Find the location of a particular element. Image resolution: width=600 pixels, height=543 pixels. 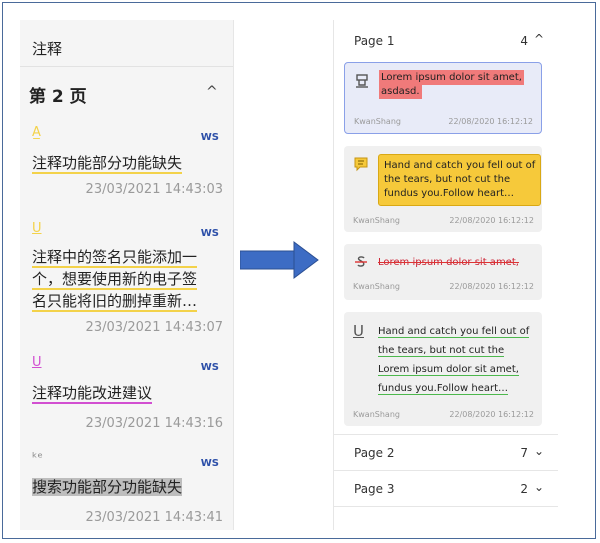

page-group-2: Page 2 7 ⌄ is located at coordinates (446, 453).